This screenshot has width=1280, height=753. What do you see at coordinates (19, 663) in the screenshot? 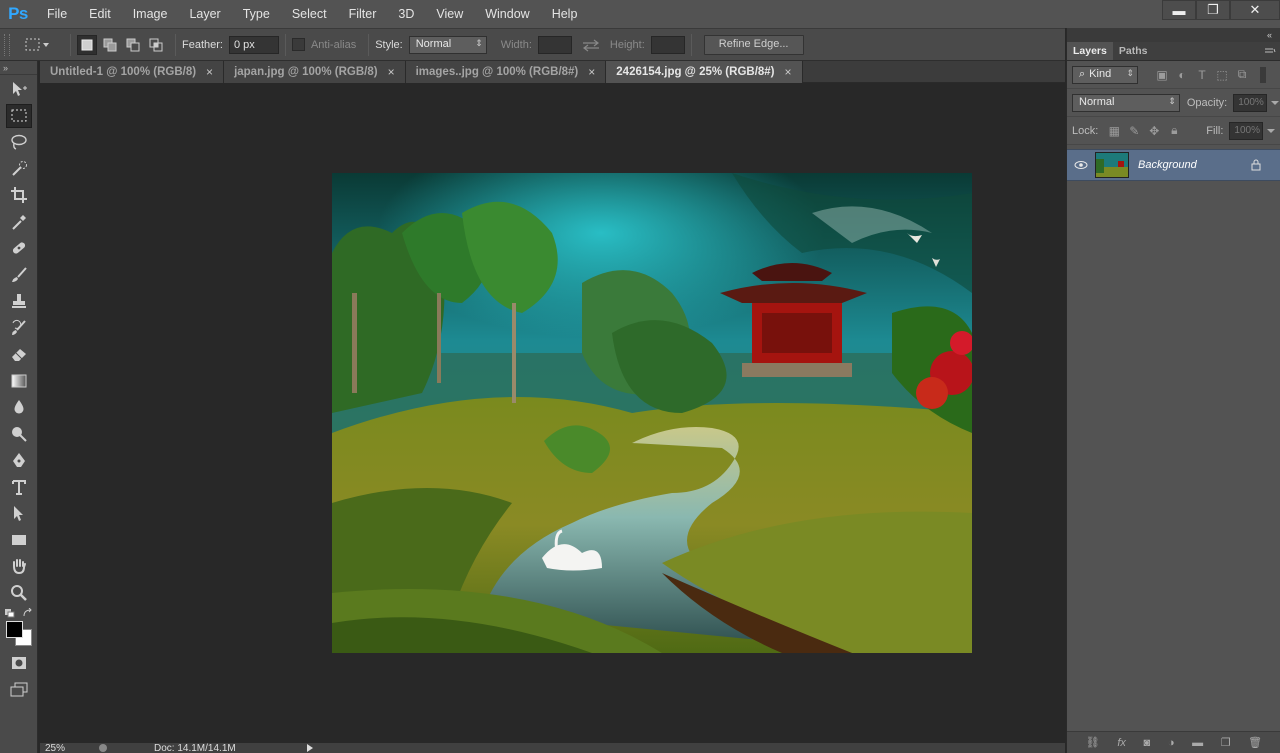
I see `quick-mask-tool` at bounding box center [19, 663].